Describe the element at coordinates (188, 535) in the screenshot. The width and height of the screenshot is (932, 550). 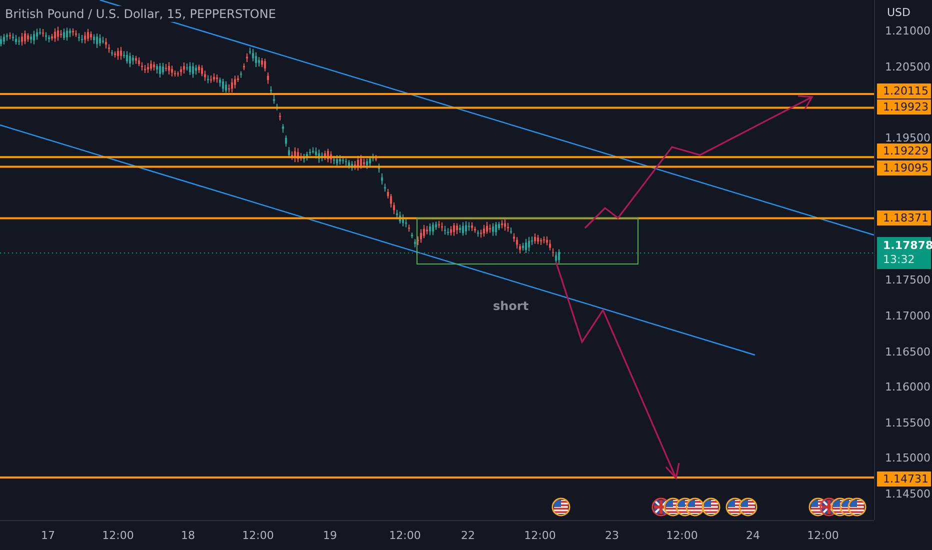
I see `time-tick: 18` at that location.